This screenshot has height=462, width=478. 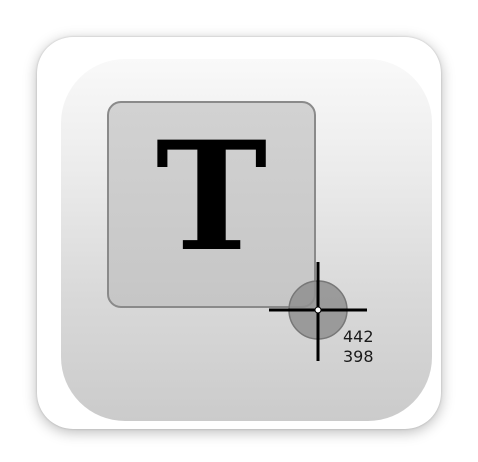 What do you see at coordinates (358, 356) in the screenshot?
I see `cursor-y-readout: 398` at bounding box center [358, 356].